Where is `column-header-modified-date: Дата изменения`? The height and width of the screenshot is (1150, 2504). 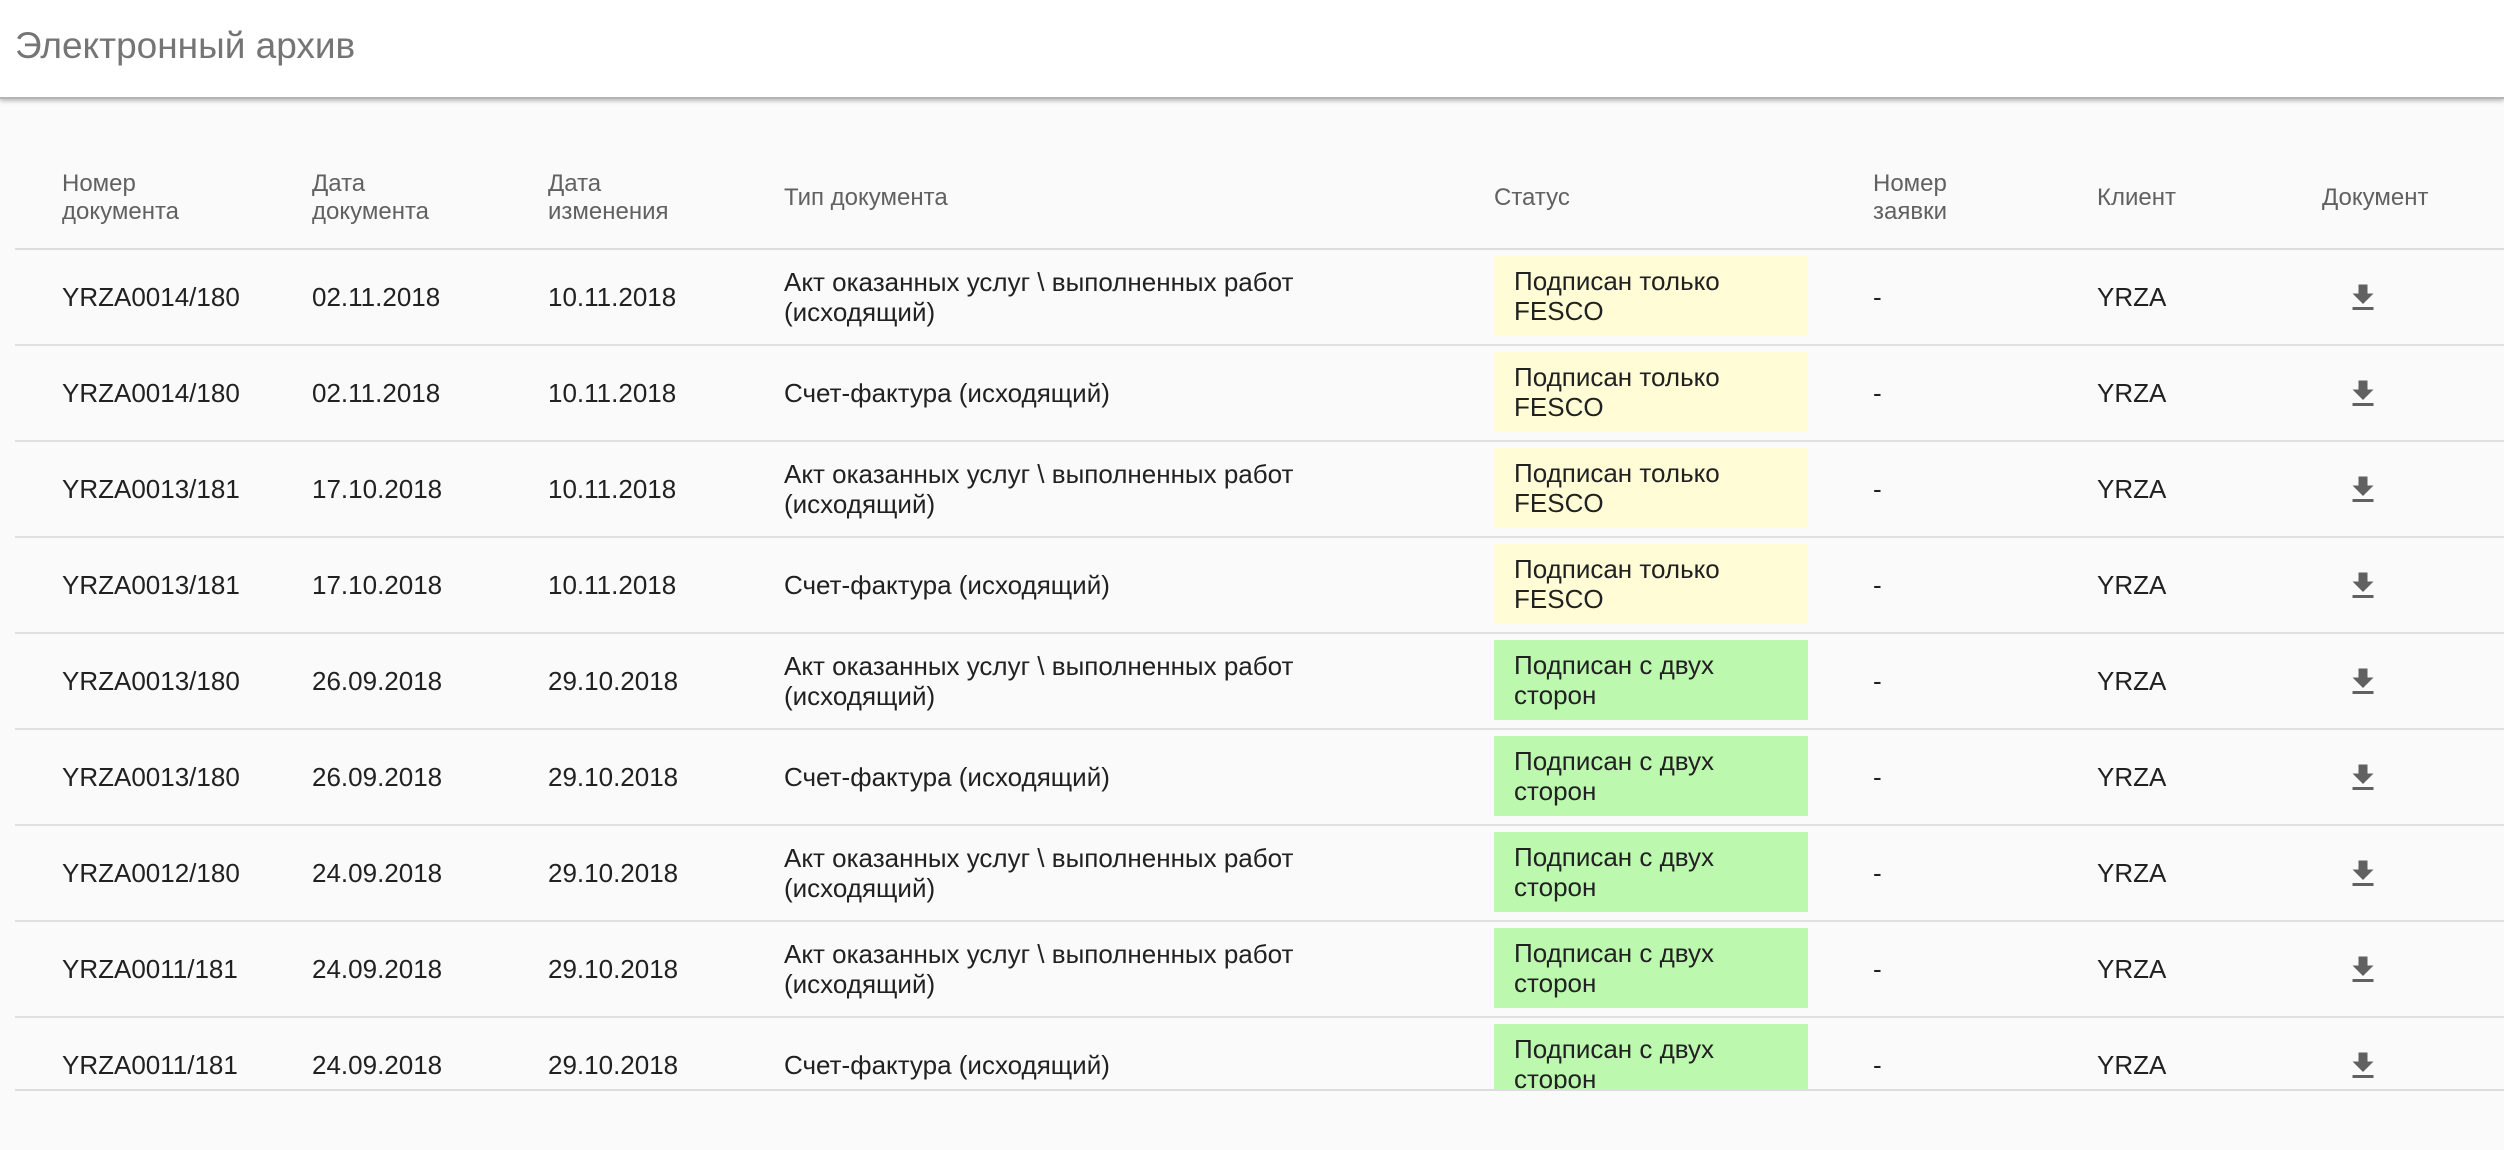
column-header-modified-date: Дата изменения is located at coordinates (608, 198).